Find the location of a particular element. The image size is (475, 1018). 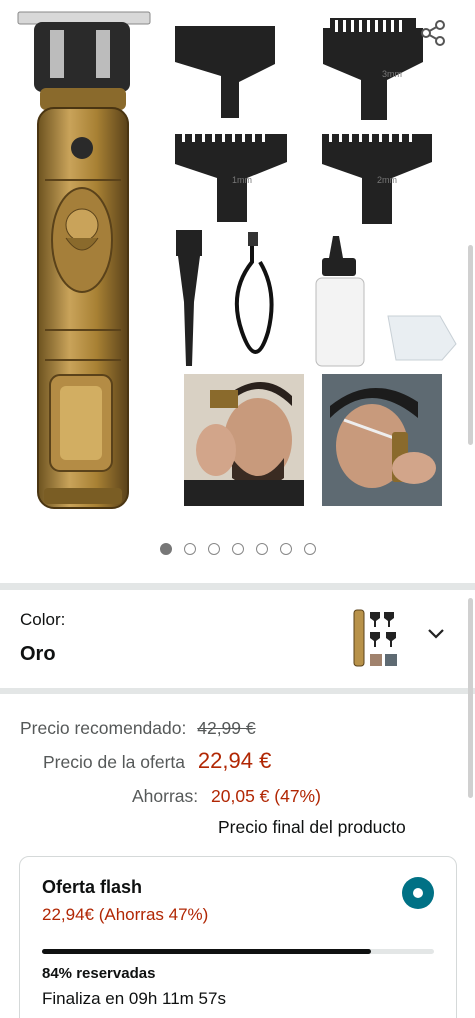

deal-price-row: Precio de la oferta 22,94 € is located at coordinates (157, 761).